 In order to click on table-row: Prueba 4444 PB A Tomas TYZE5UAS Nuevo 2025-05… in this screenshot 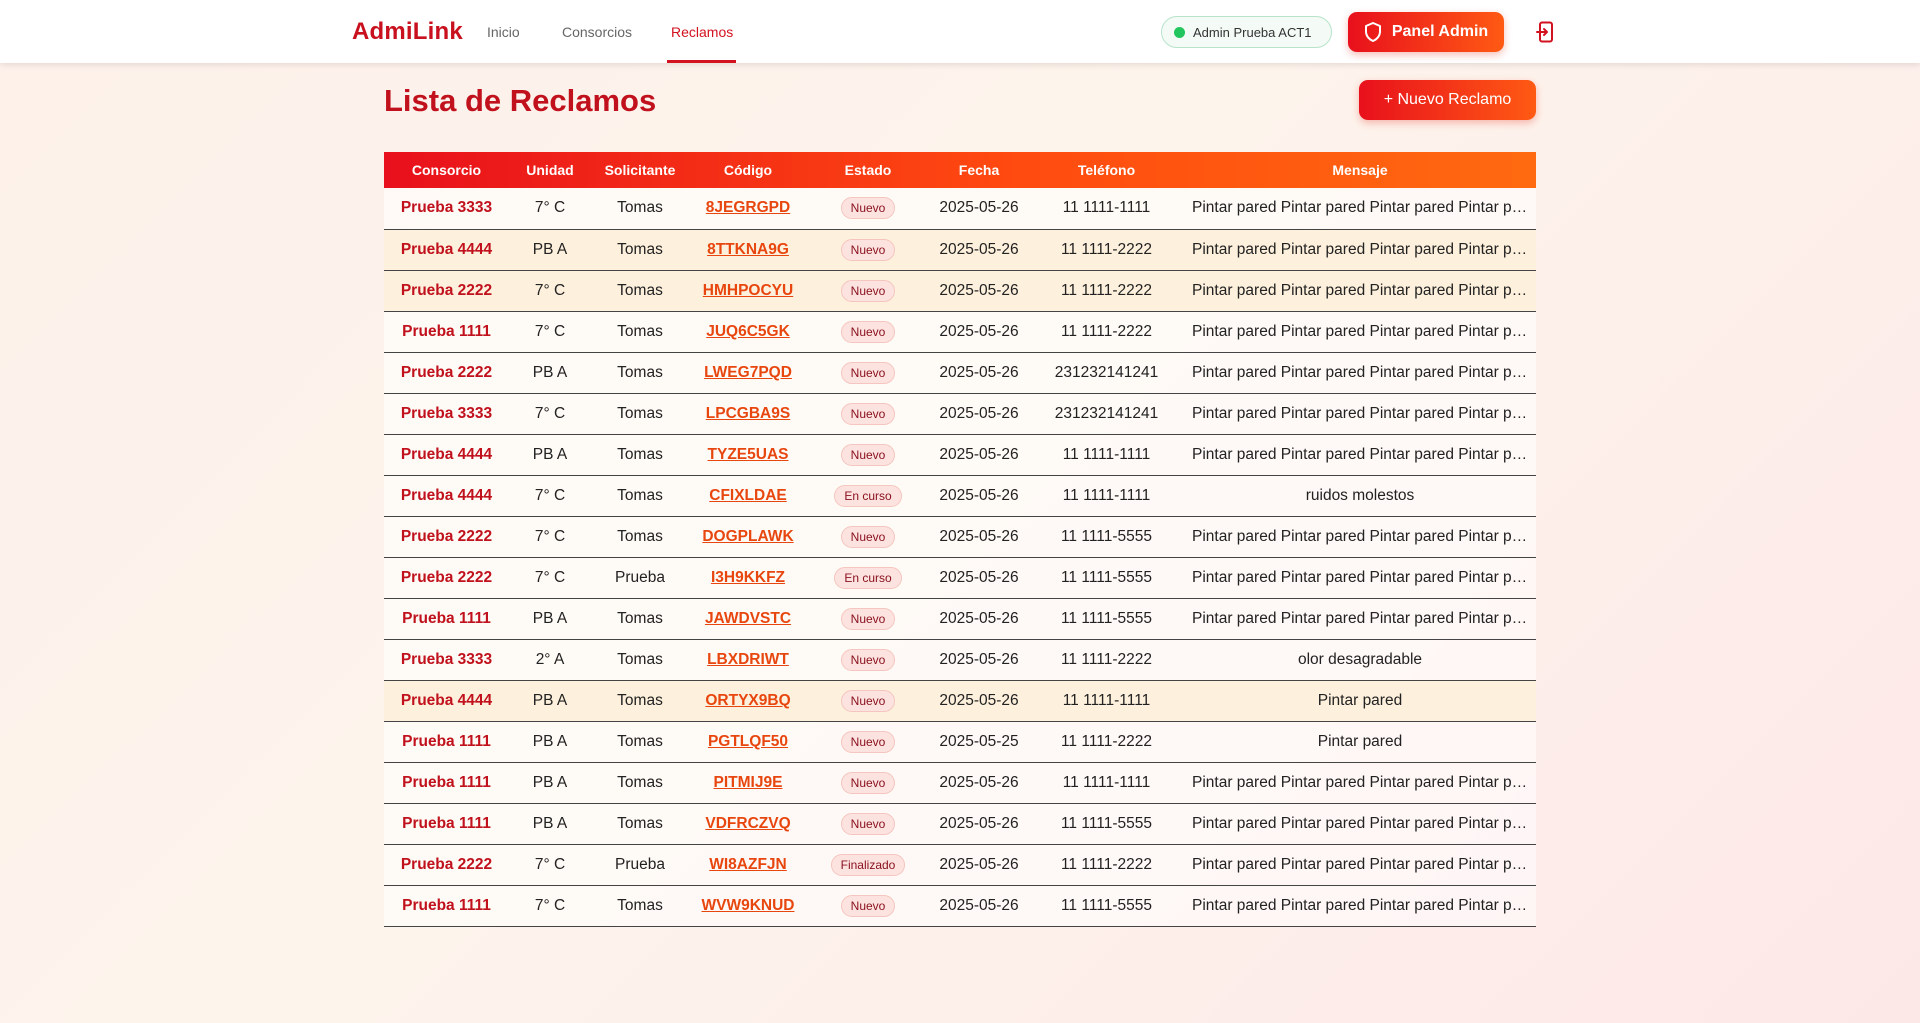, I will do `click(960, 455)`.